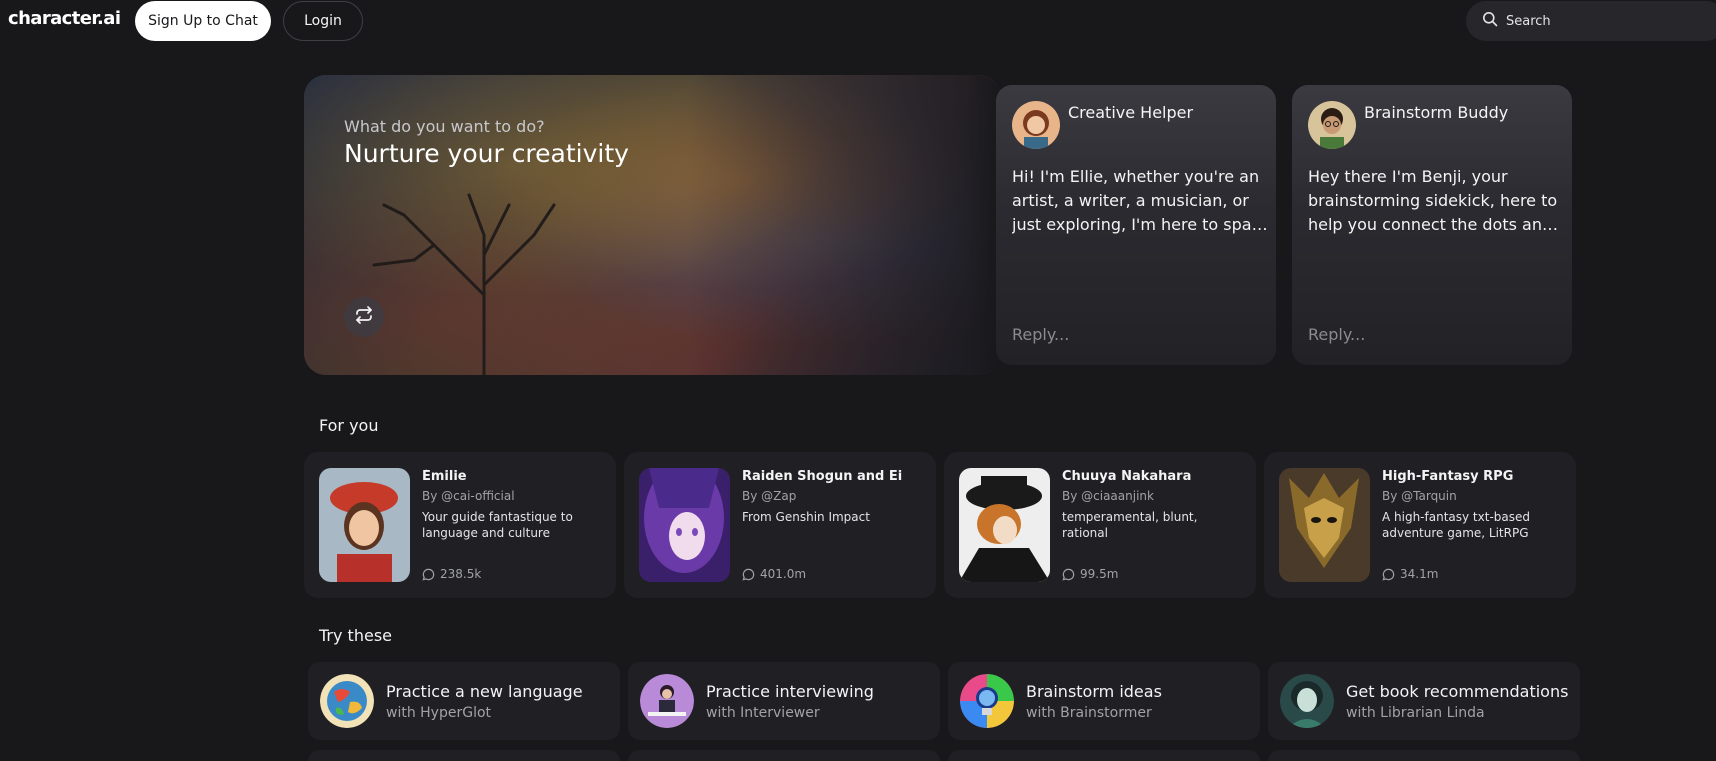 Image resolution: width=1716 pixels, height=761 pixels. What do you see at coordinates (1448, 476) in the screenshot?
I see `character-name: High-Fantasy RPG` at bounding box center [1448, 476].